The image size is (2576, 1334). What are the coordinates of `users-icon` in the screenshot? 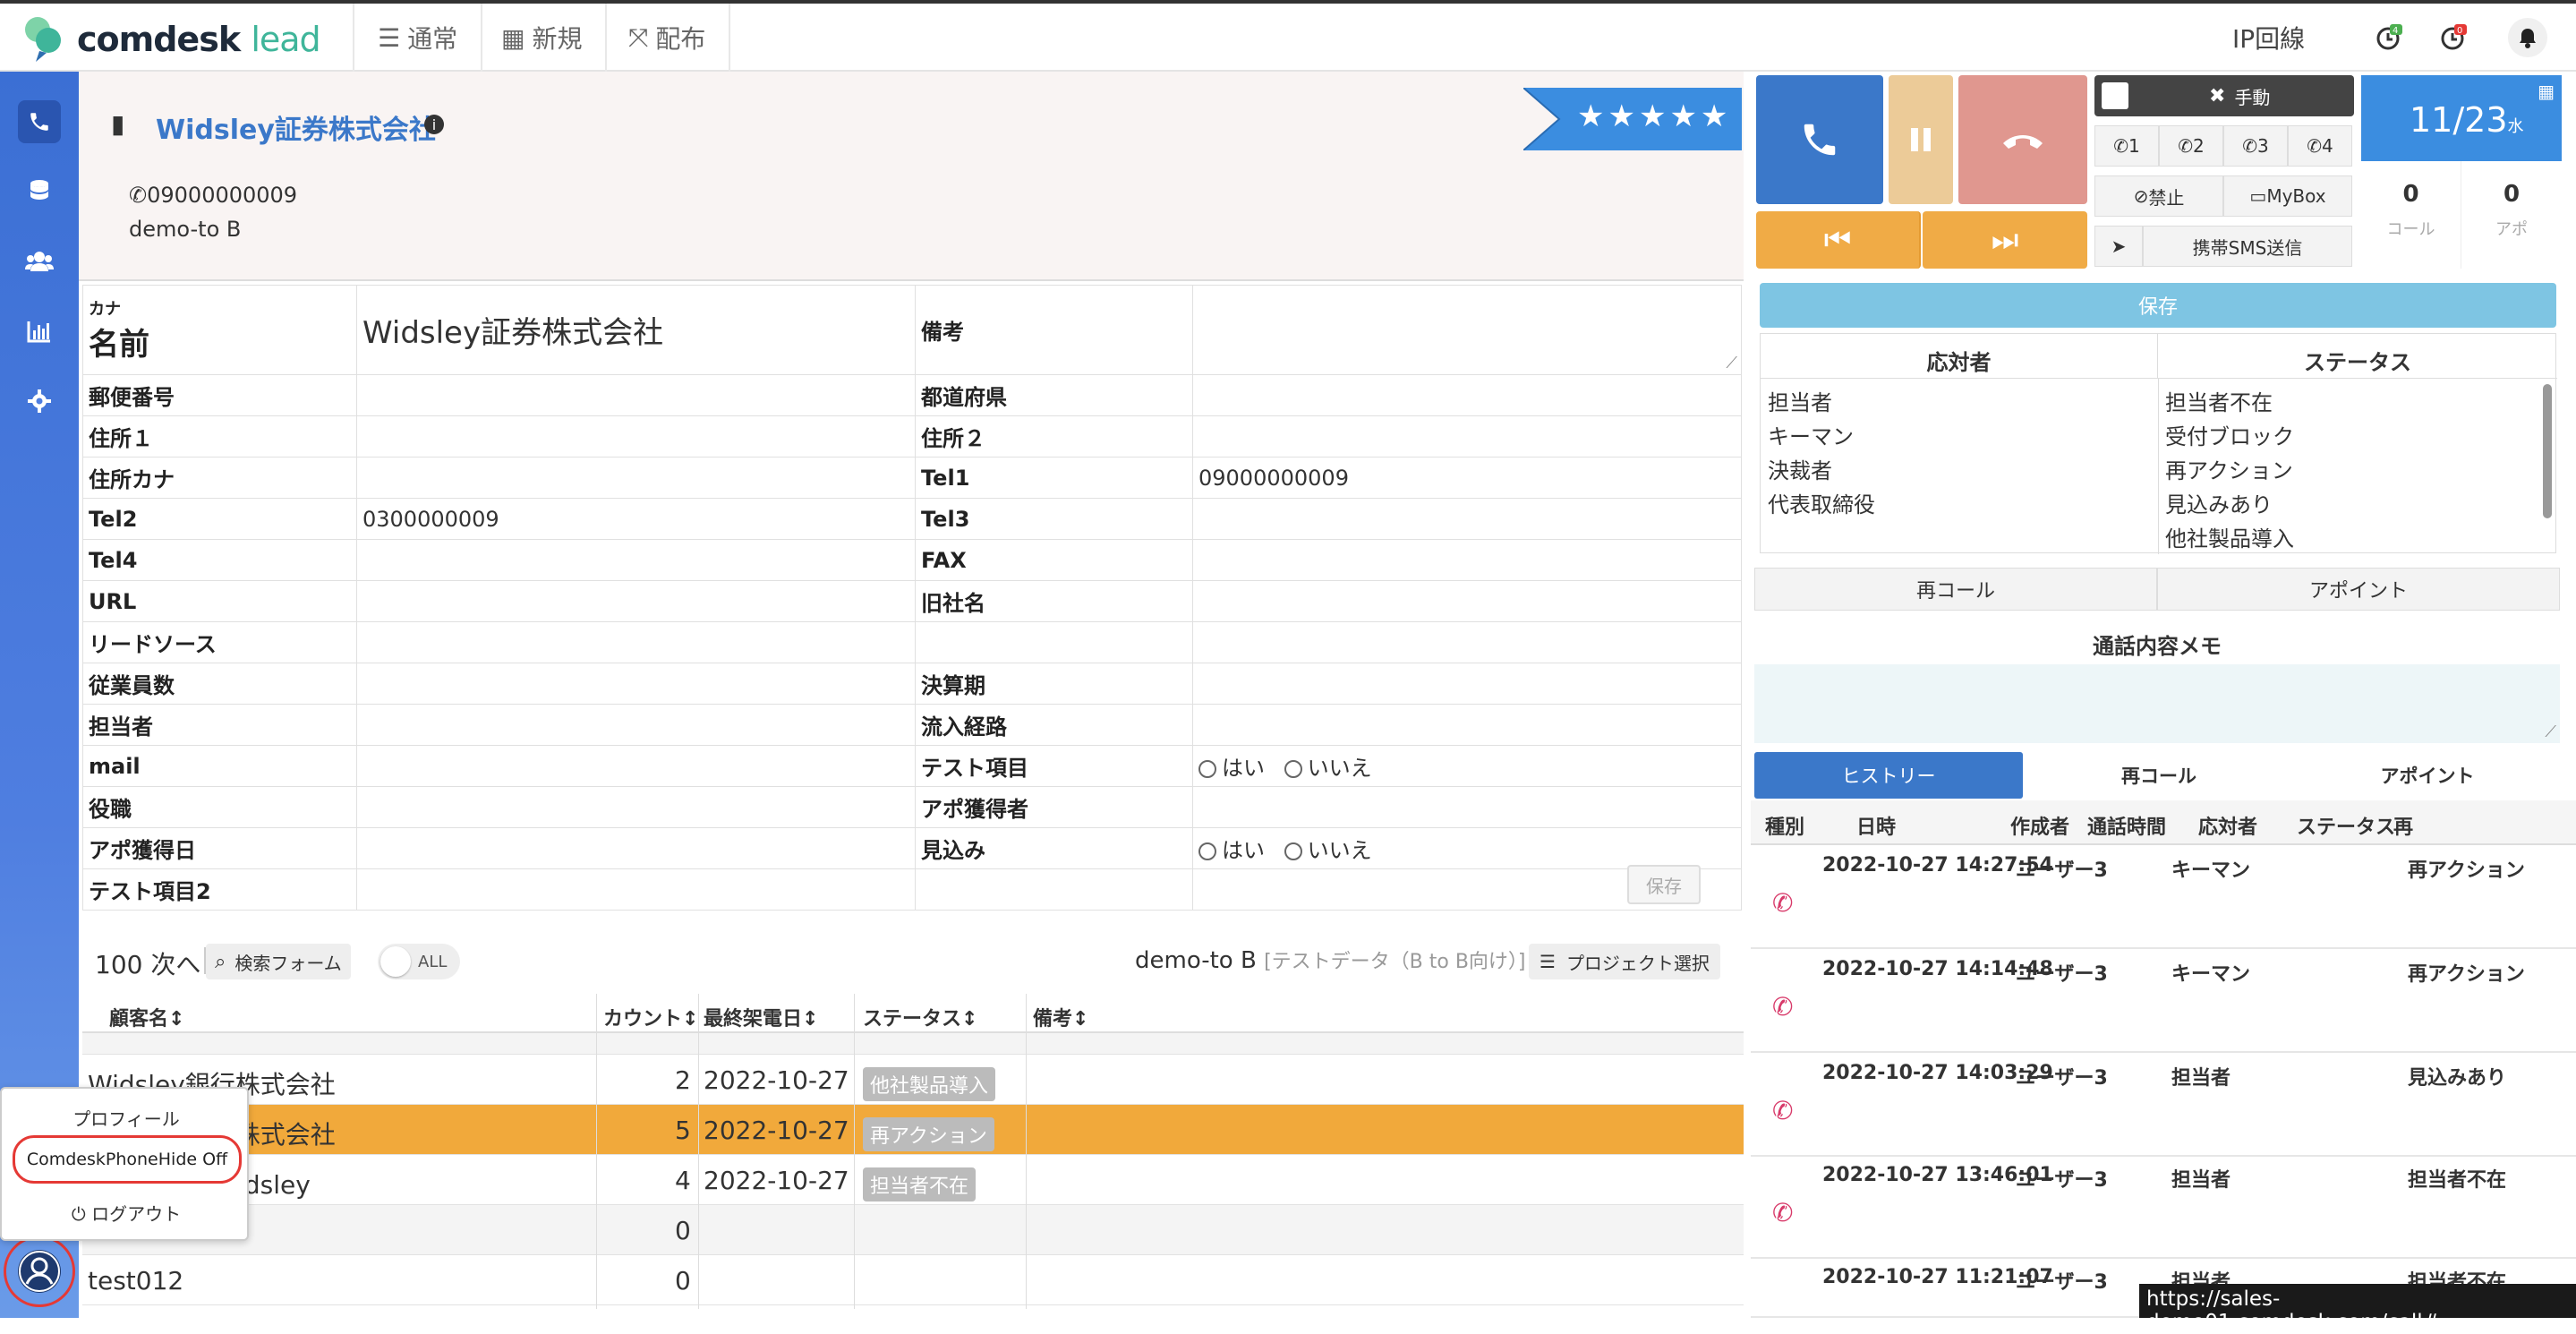 It's located at (39, 261).